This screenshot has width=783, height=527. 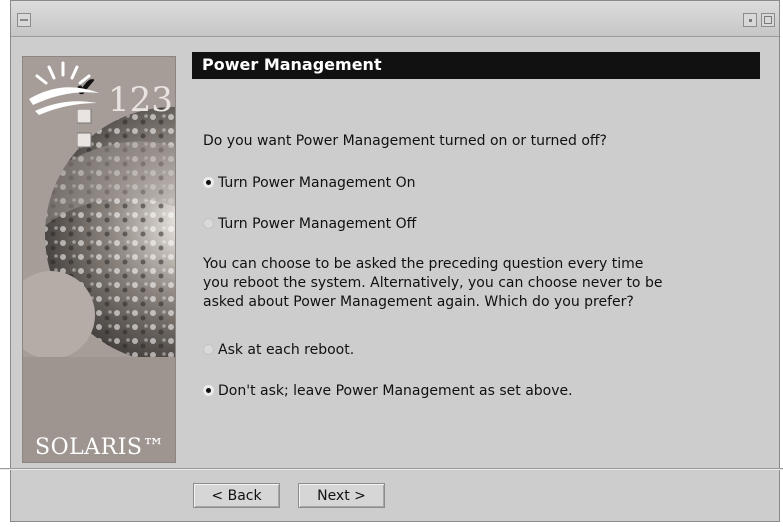 What do you see at coordinates (341, 495) in the screenshot?
I see `next-button: Next >` at bounding box center [341, 495].